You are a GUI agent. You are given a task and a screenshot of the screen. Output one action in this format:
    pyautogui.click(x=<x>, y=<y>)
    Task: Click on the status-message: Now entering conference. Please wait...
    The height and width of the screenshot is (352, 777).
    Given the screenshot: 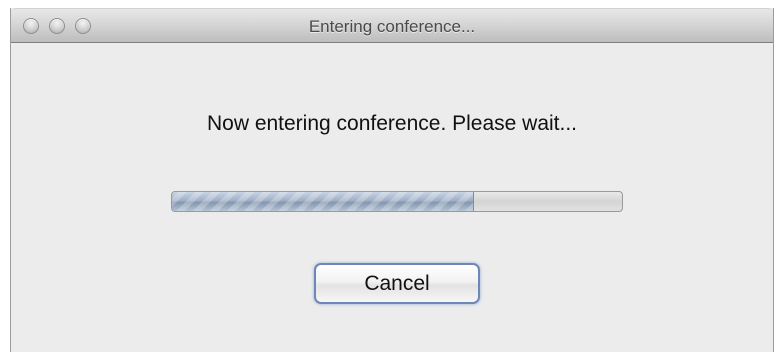 What is the action you would take?
    pyautogui.click(x=392, y=123)
    